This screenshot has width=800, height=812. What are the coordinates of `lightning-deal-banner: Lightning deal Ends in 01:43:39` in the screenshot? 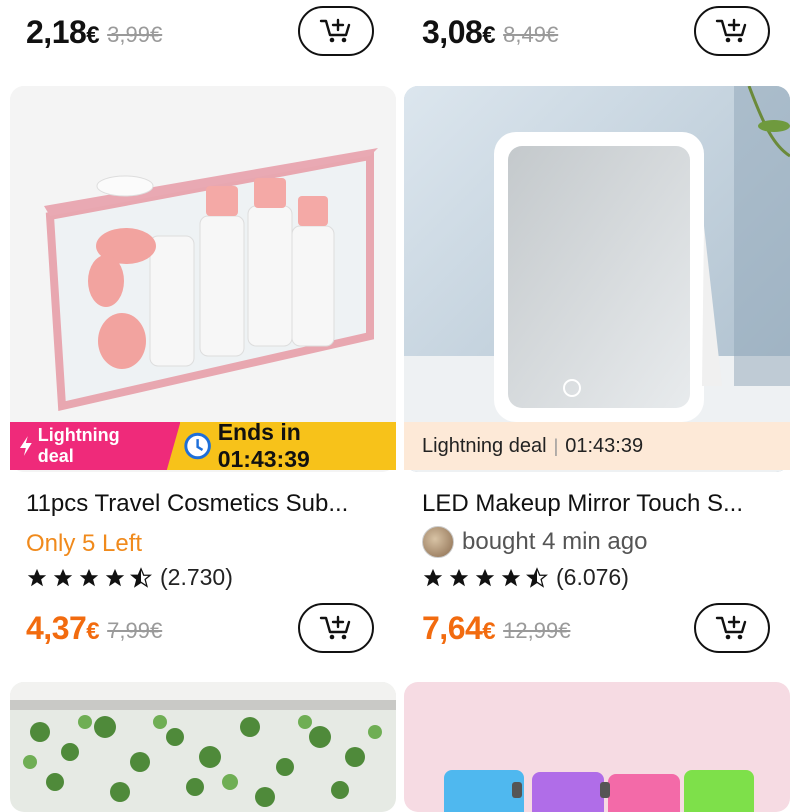 It's located at (203, 445).